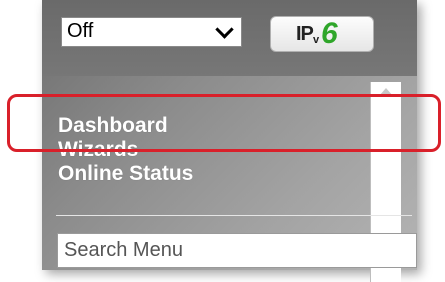 This screenshot has width=445, height=282. What do you see at coordinates (80, 31) in the screenshot?
I see `mode-select-value: Off` at bounding box center [80, 31].